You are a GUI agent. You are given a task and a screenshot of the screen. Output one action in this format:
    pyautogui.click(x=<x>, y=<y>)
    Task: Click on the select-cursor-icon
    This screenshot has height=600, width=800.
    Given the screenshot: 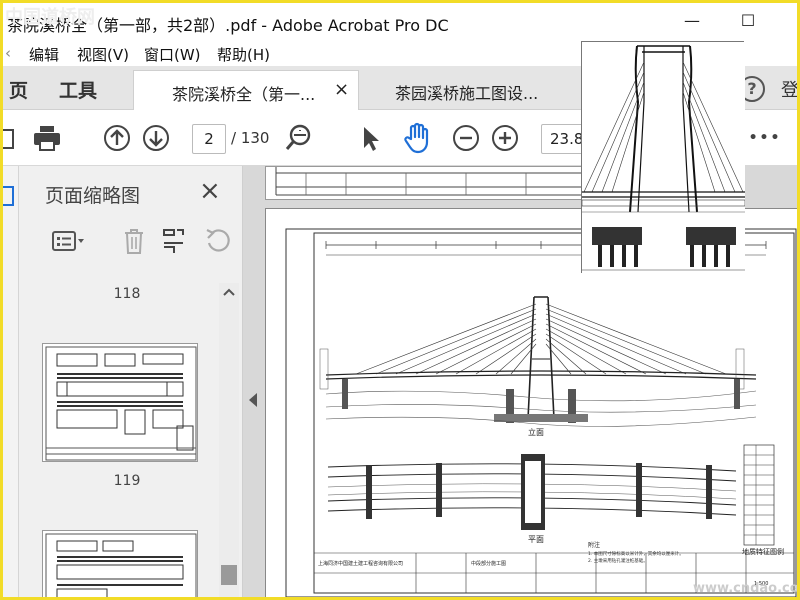 What is the action you would take?
    pyautogui.click(x=370, y=138)
    